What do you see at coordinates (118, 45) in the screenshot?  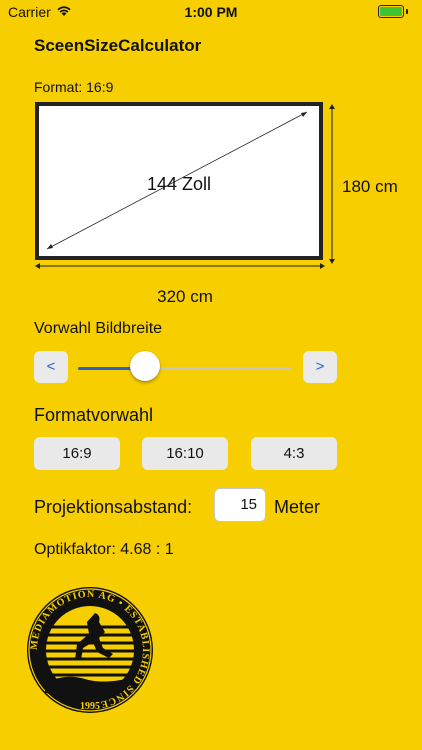 I see `app-title: SceenSizeCalculator` at bounding box center [118, 45].